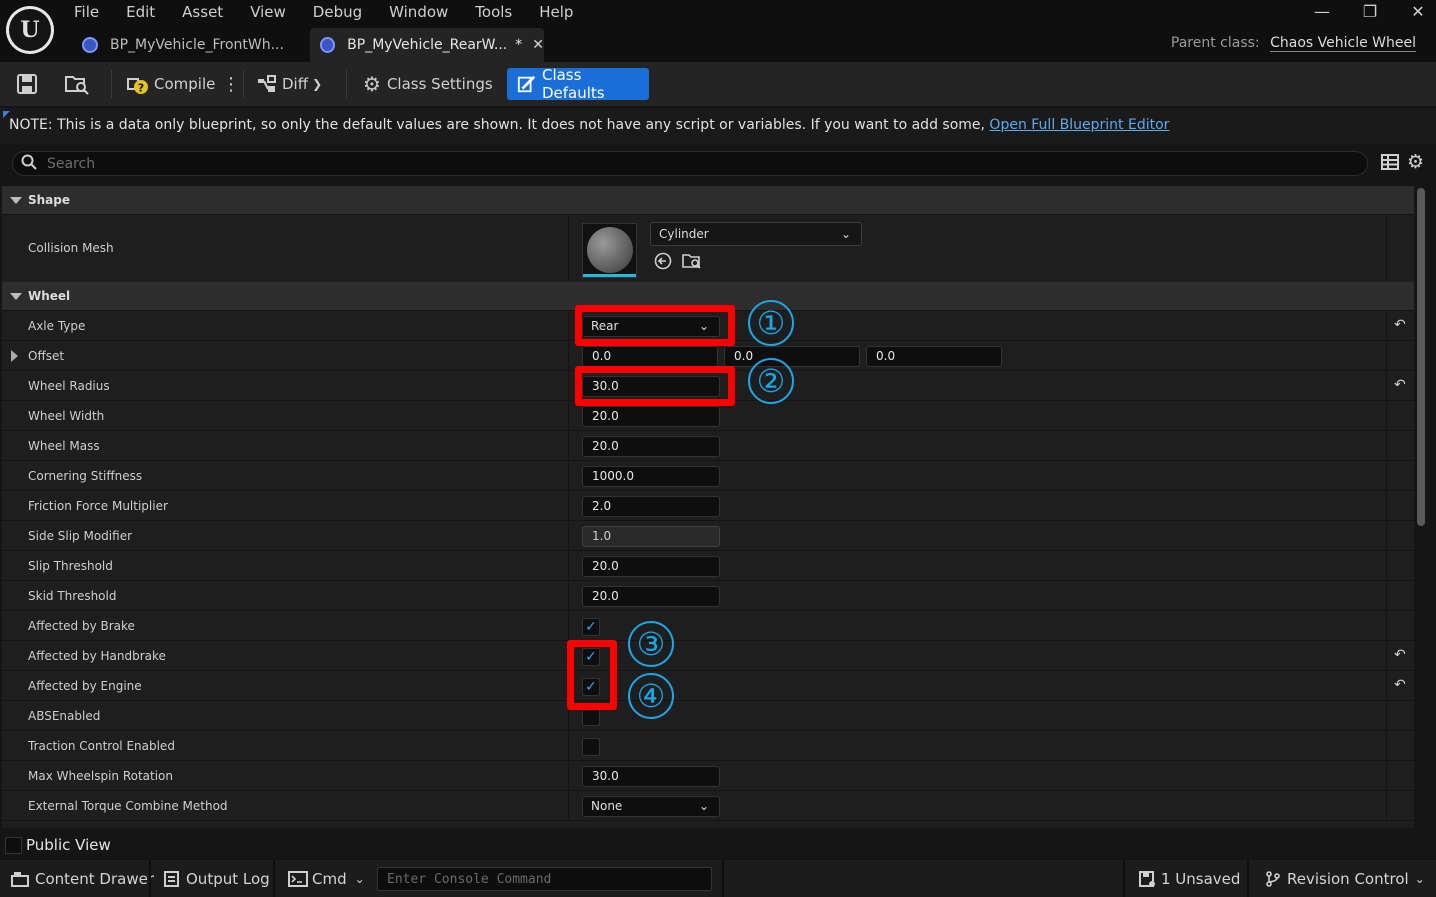 This screenshot has height=897, width=1436. What do you see at coordinates (708, 200) in the screenshot?
I see `category-shape: Shape` at bounding box center [708, 200].